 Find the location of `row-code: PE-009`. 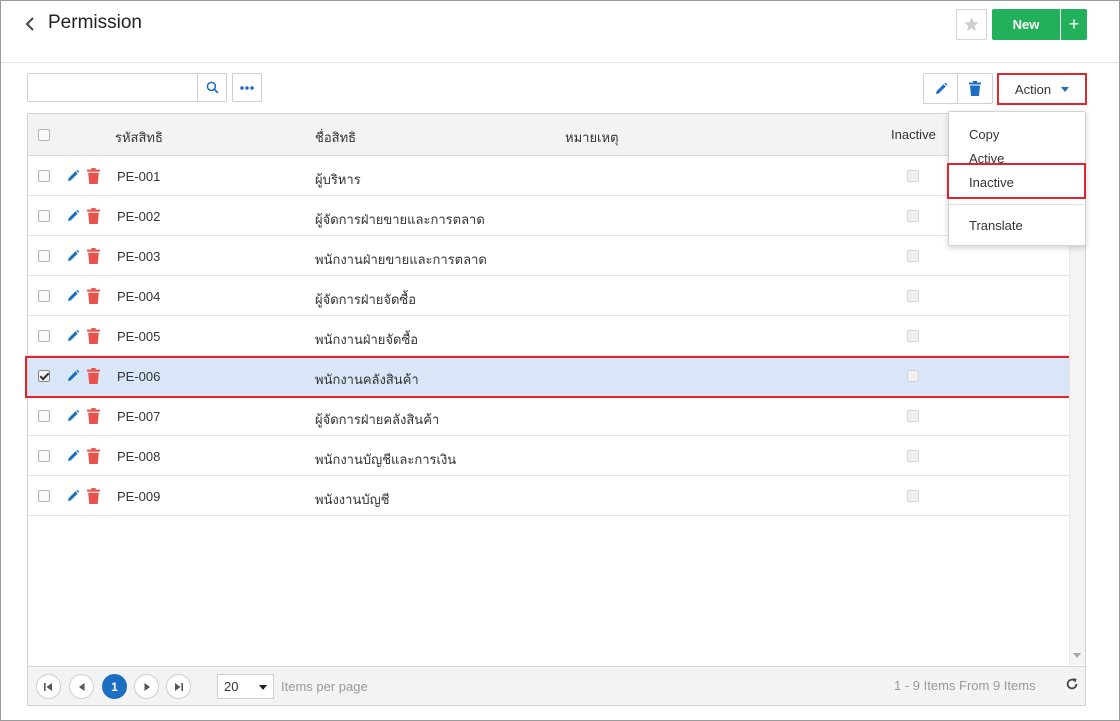

row-code: PE-009 is located at coordinates (139, 496).